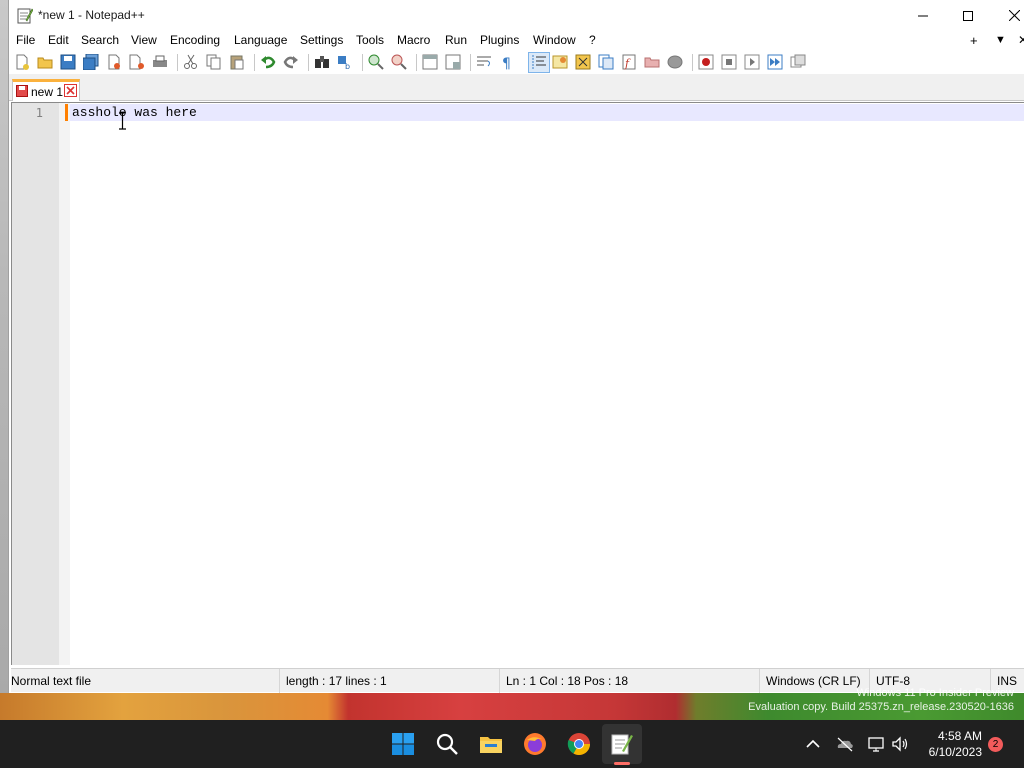  I want to click on status-position: Ln : 1 Col : 18 Pos : 18, so click(629, 681).